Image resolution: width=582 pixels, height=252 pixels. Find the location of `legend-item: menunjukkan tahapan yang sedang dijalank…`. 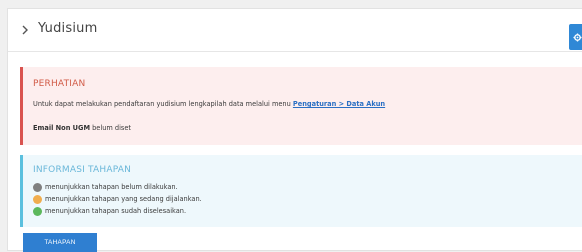

legend-item: menunjukkan tahapan yang sedang dijalank… is located at coordinates (117, 199).